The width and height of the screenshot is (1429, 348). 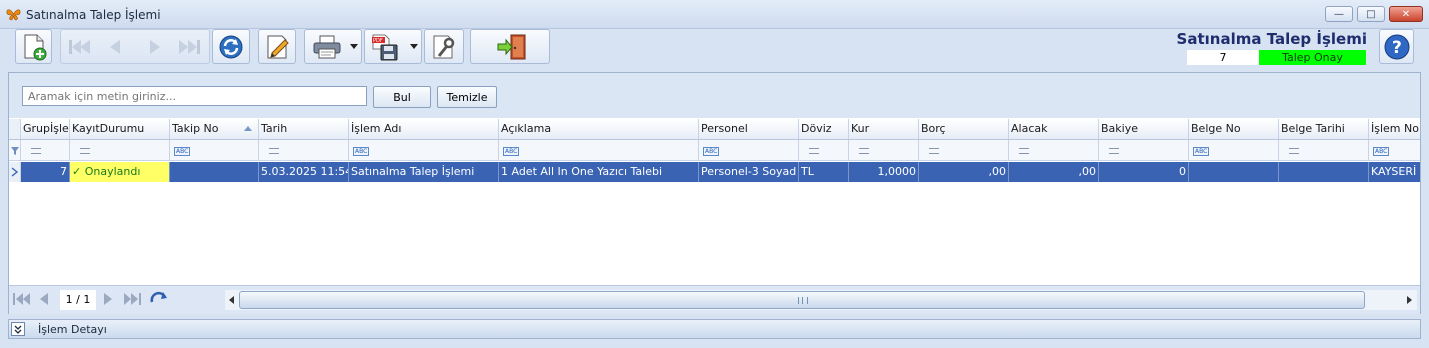 What do you see at coordinates (599, 172) in the screenshot?
I see `cell-aciklama: 1 Adet All In One Yazıcı Talebi` at bounding box center [599, 172].